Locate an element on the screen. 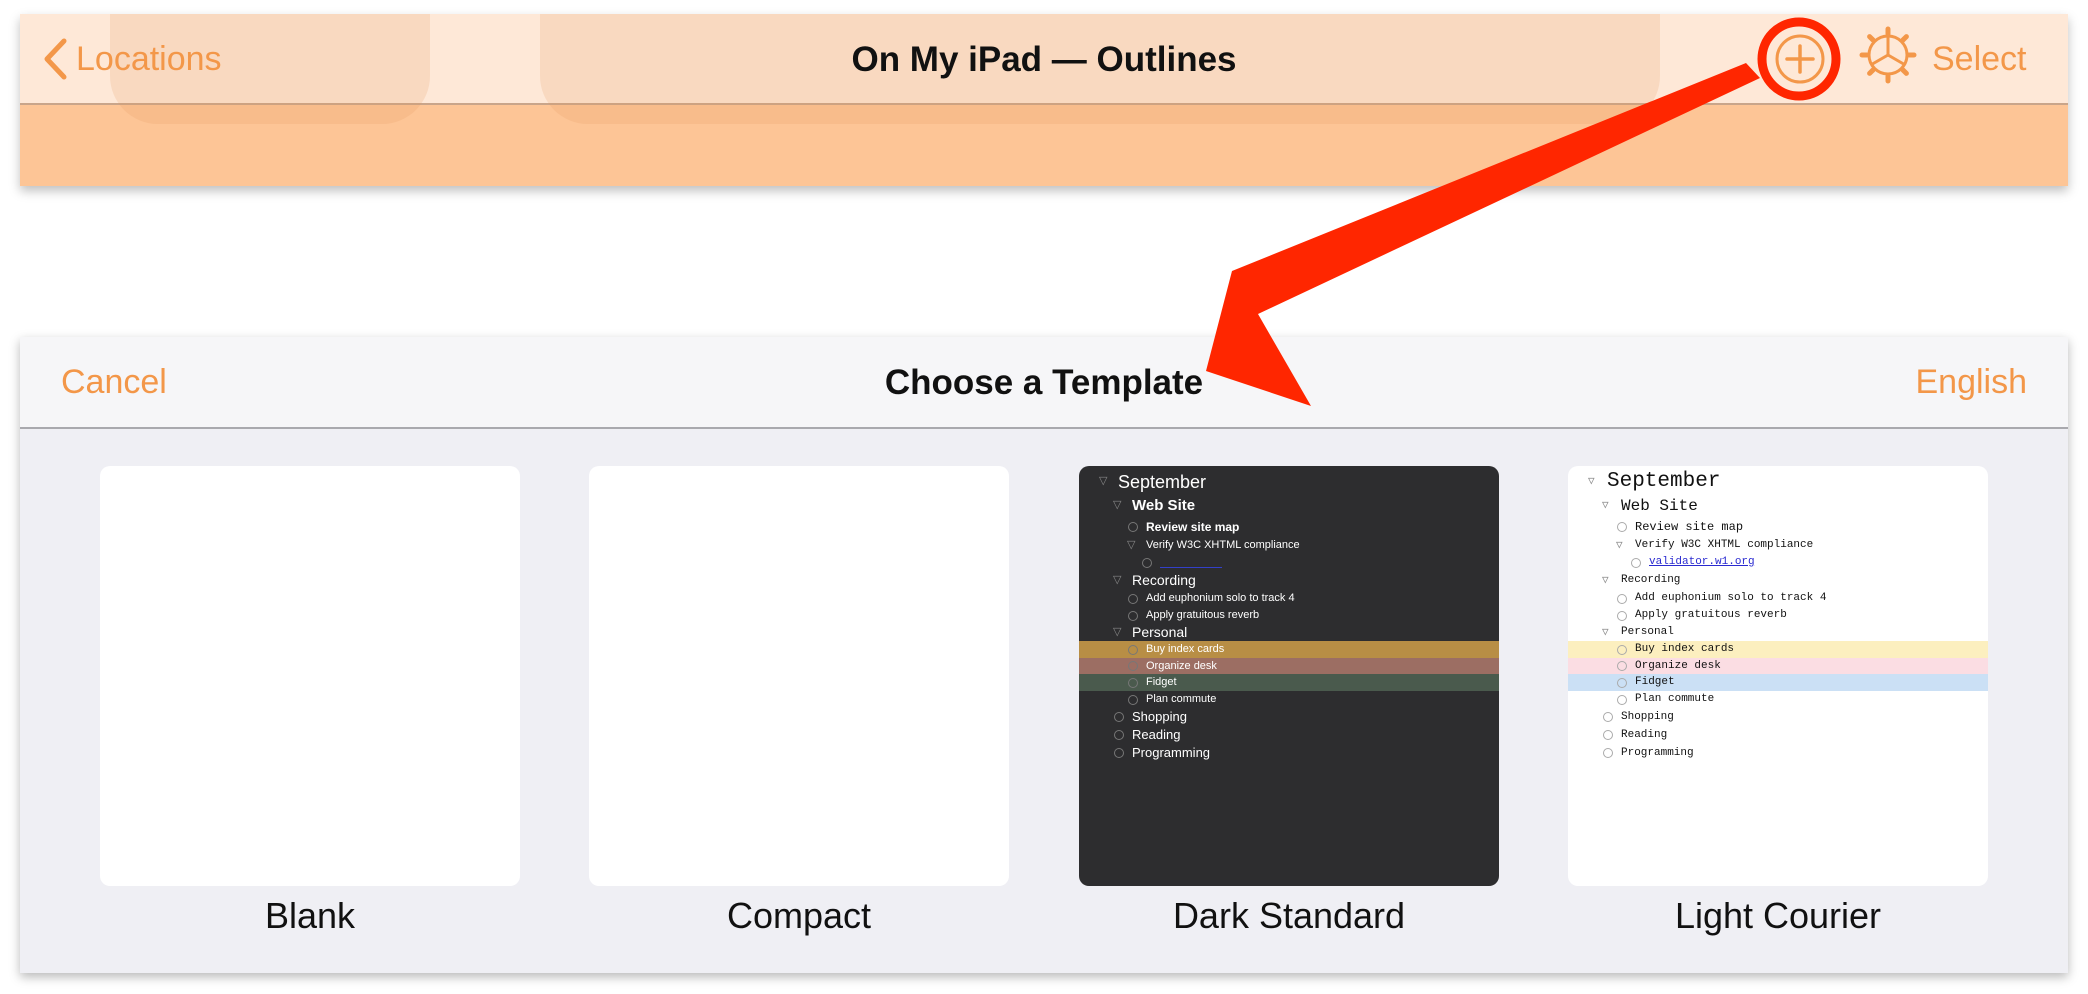 This screenshot has width=2088, height=994. annotation-overlay is located at coordinates (1523, 211).